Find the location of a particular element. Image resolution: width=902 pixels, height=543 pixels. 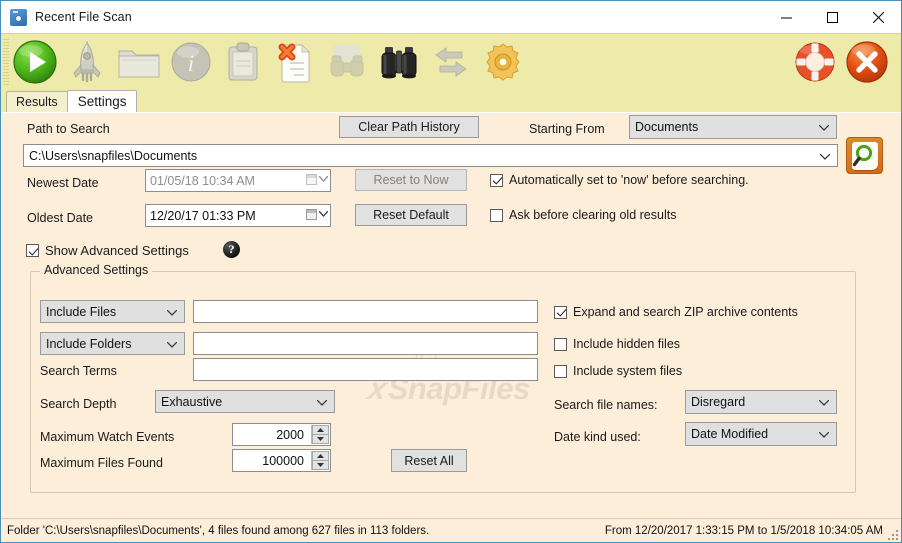

minimize-icon is located at coordinates (786, 17).